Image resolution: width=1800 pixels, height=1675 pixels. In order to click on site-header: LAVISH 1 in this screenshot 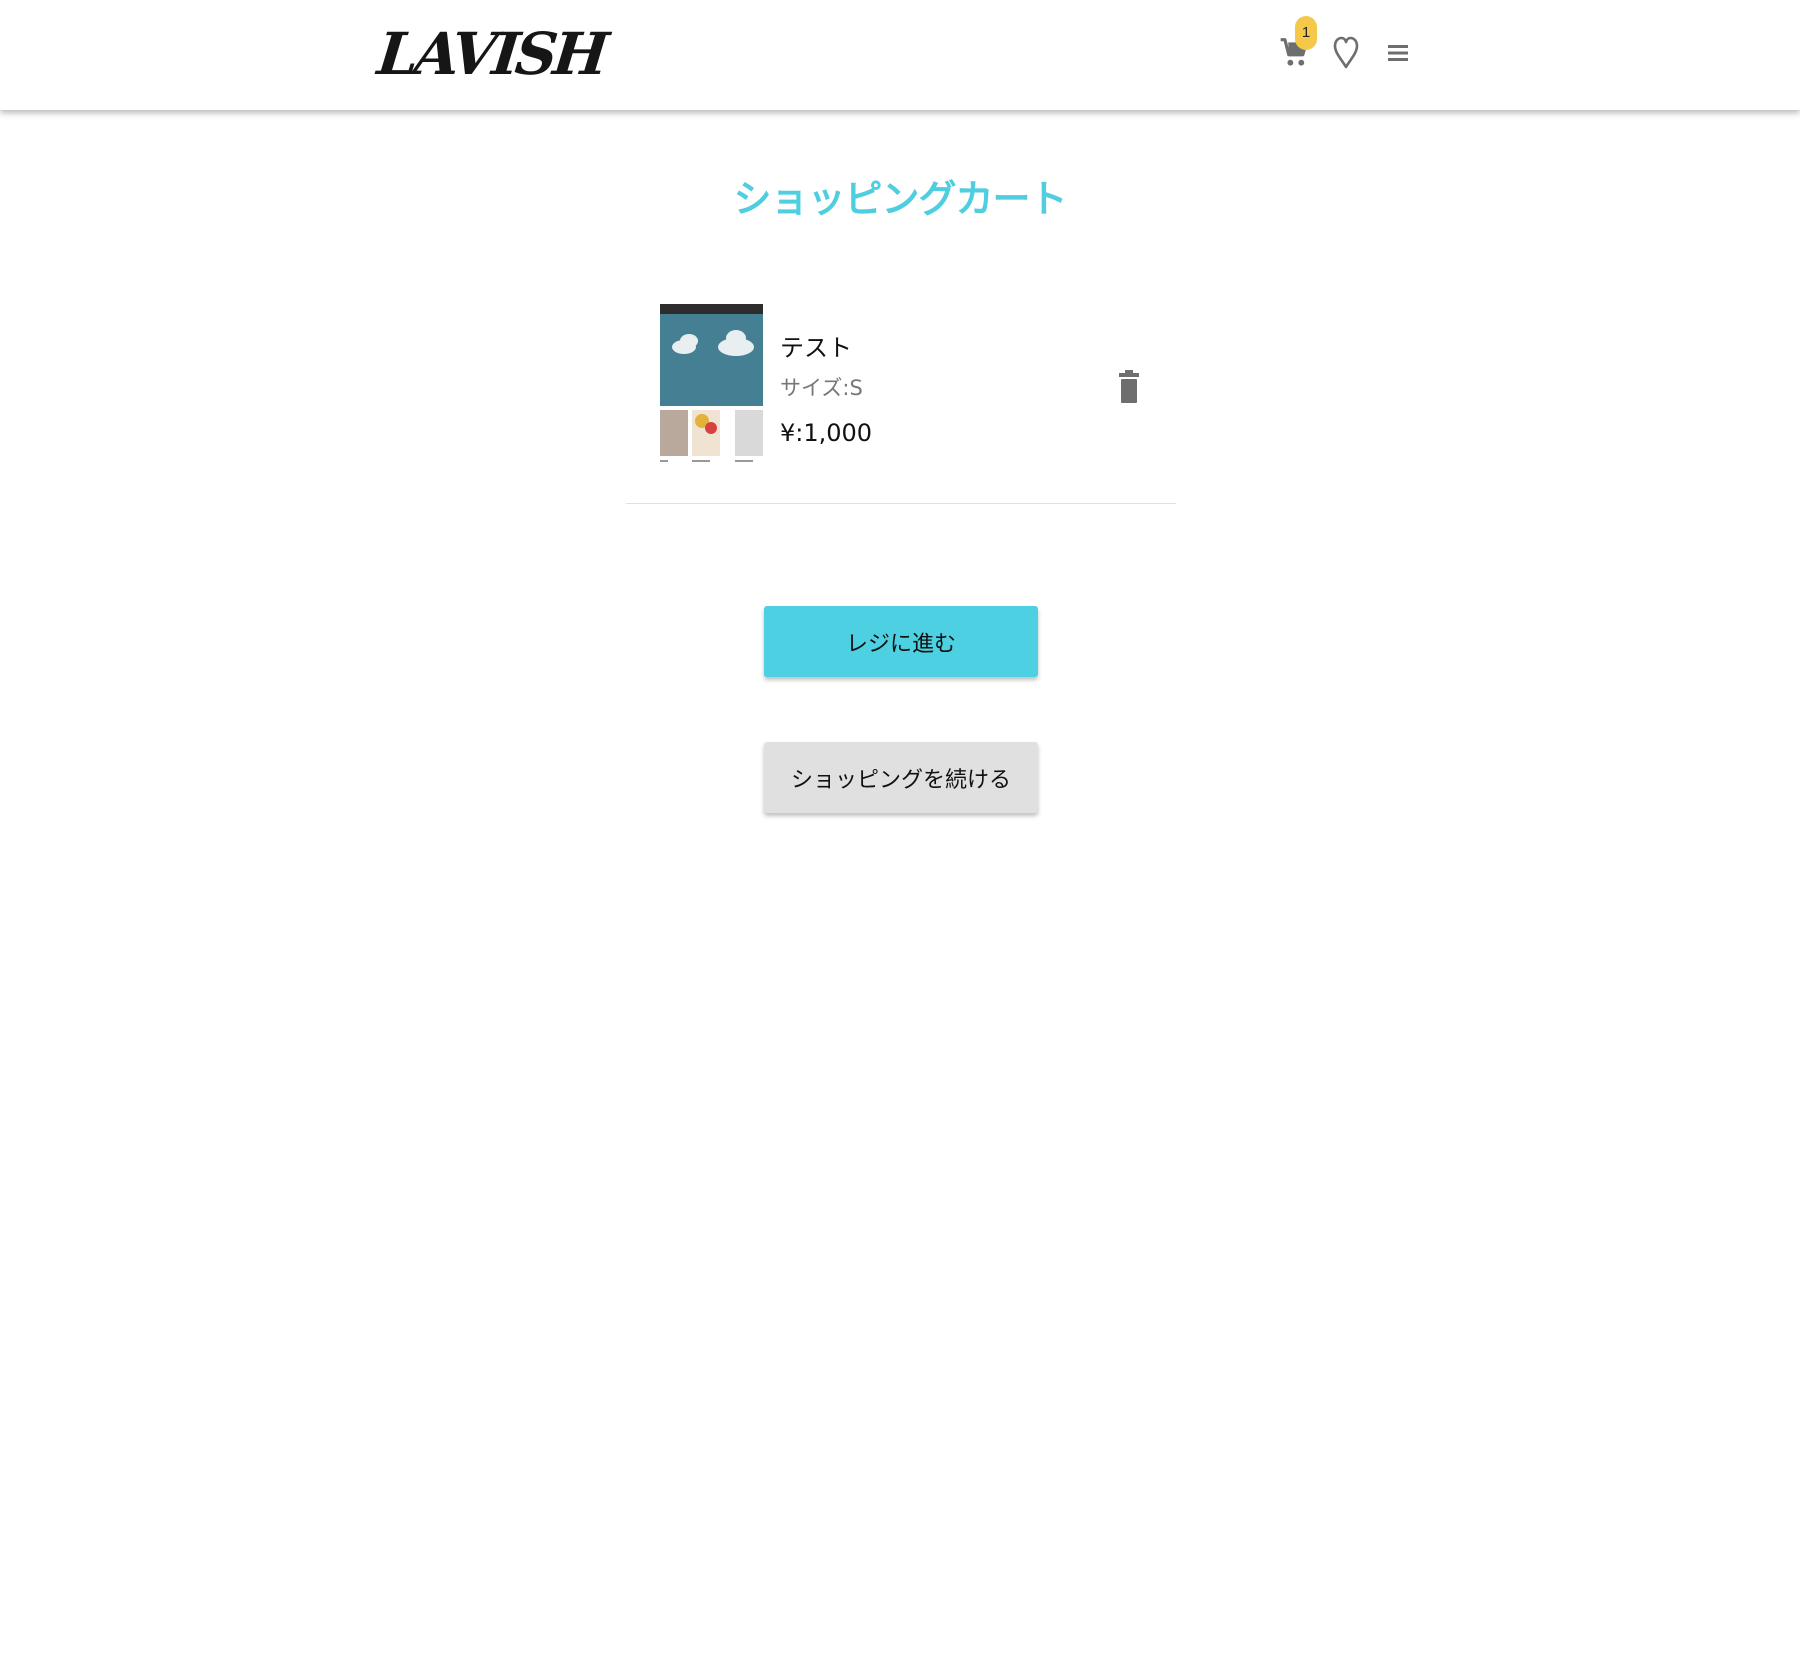, I will do `click(900, 55)`.